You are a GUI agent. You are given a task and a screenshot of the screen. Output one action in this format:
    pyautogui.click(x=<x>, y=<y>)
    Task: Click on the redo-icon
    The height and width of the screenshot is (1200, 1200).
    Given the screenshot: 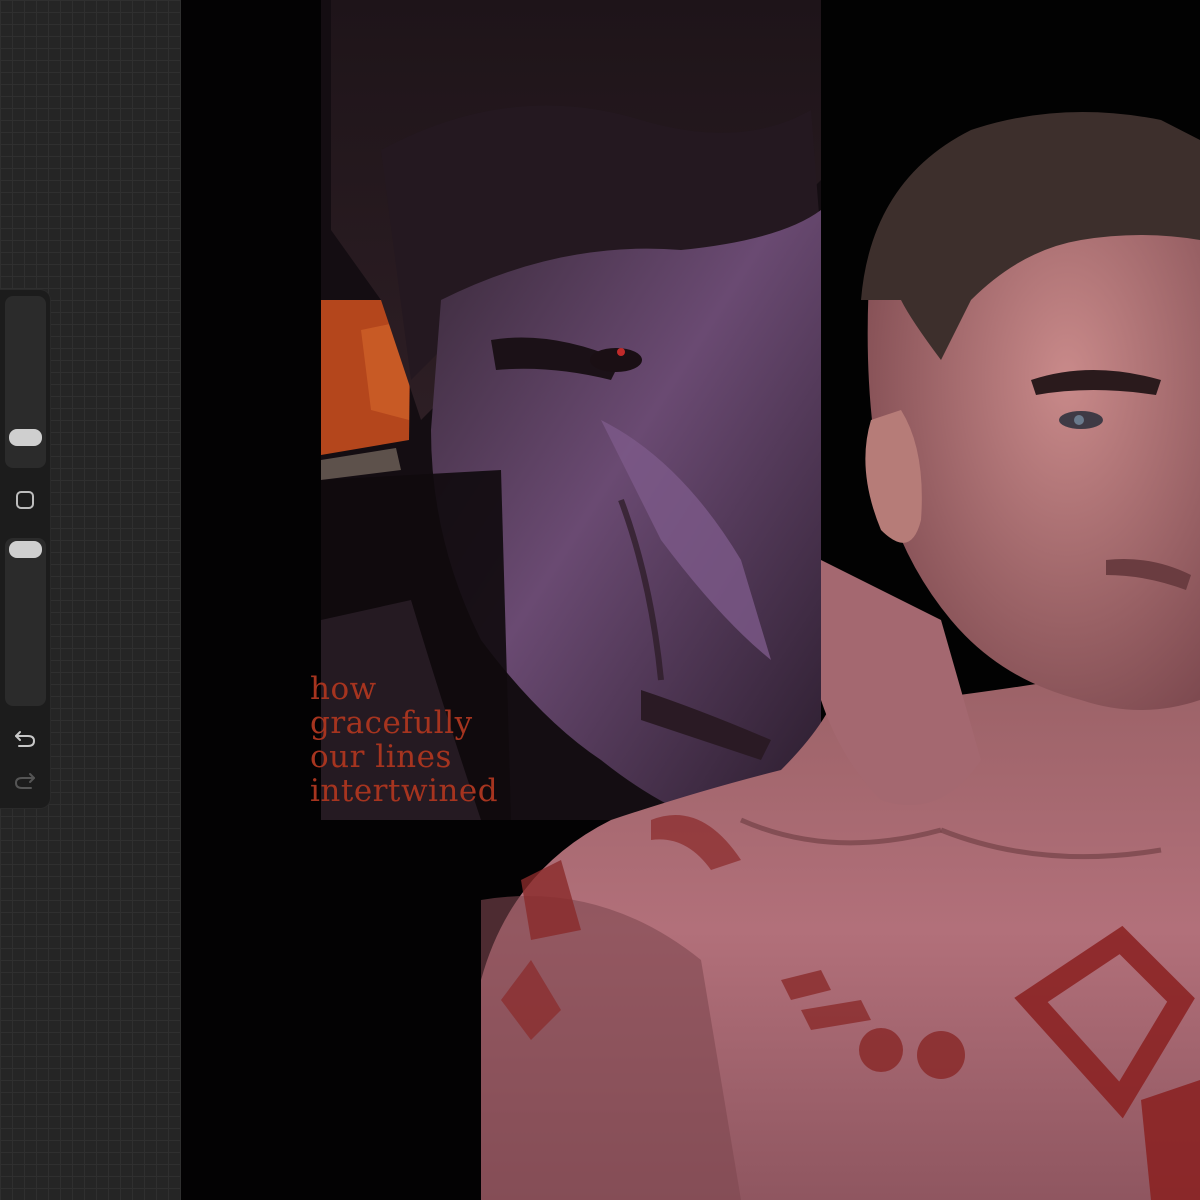 What is the action you would take?
    pyautogui.click(x=24, y=781)
    